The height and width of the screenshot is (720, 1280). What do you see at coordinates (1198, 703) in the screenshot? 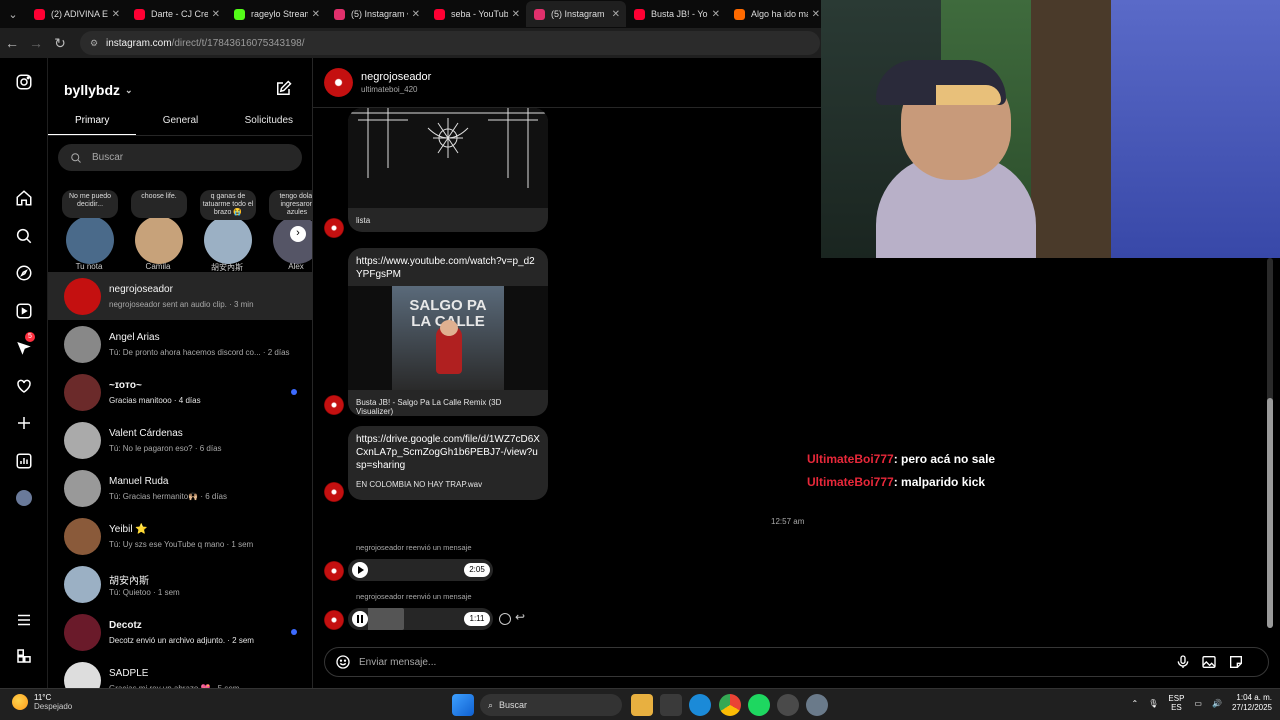
I see `network-icon: ▭` at bounding box center [1198, 703].